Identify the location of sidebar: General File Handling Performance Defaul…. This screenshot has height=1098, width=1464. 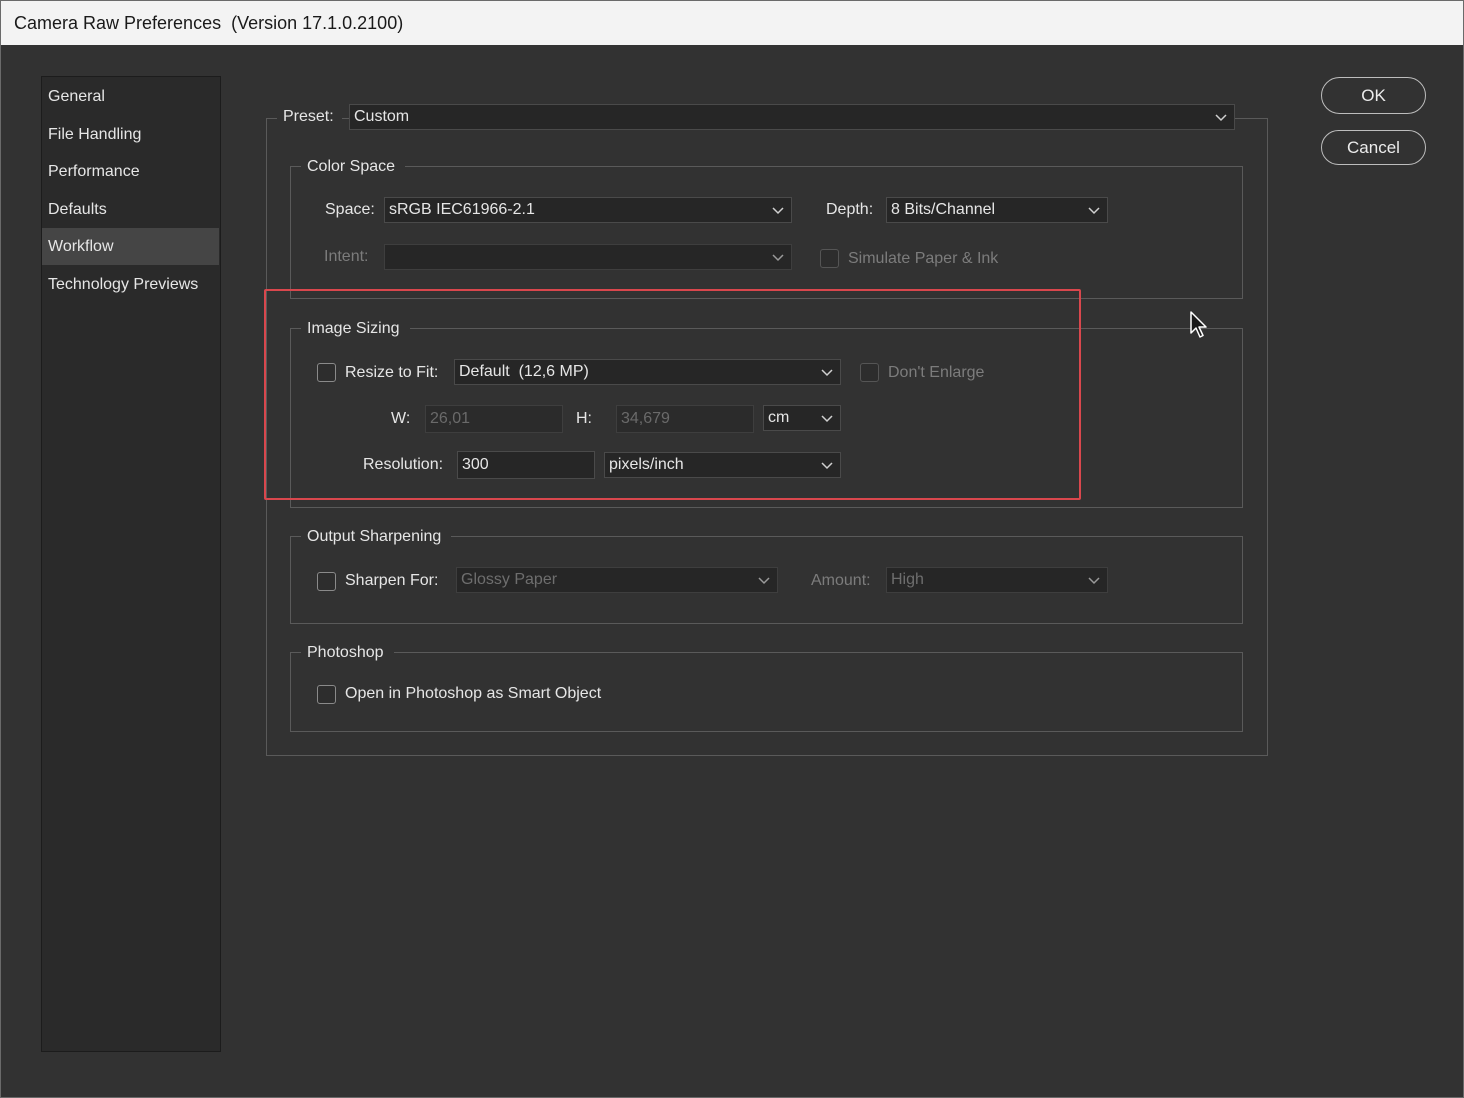
(131, 564).